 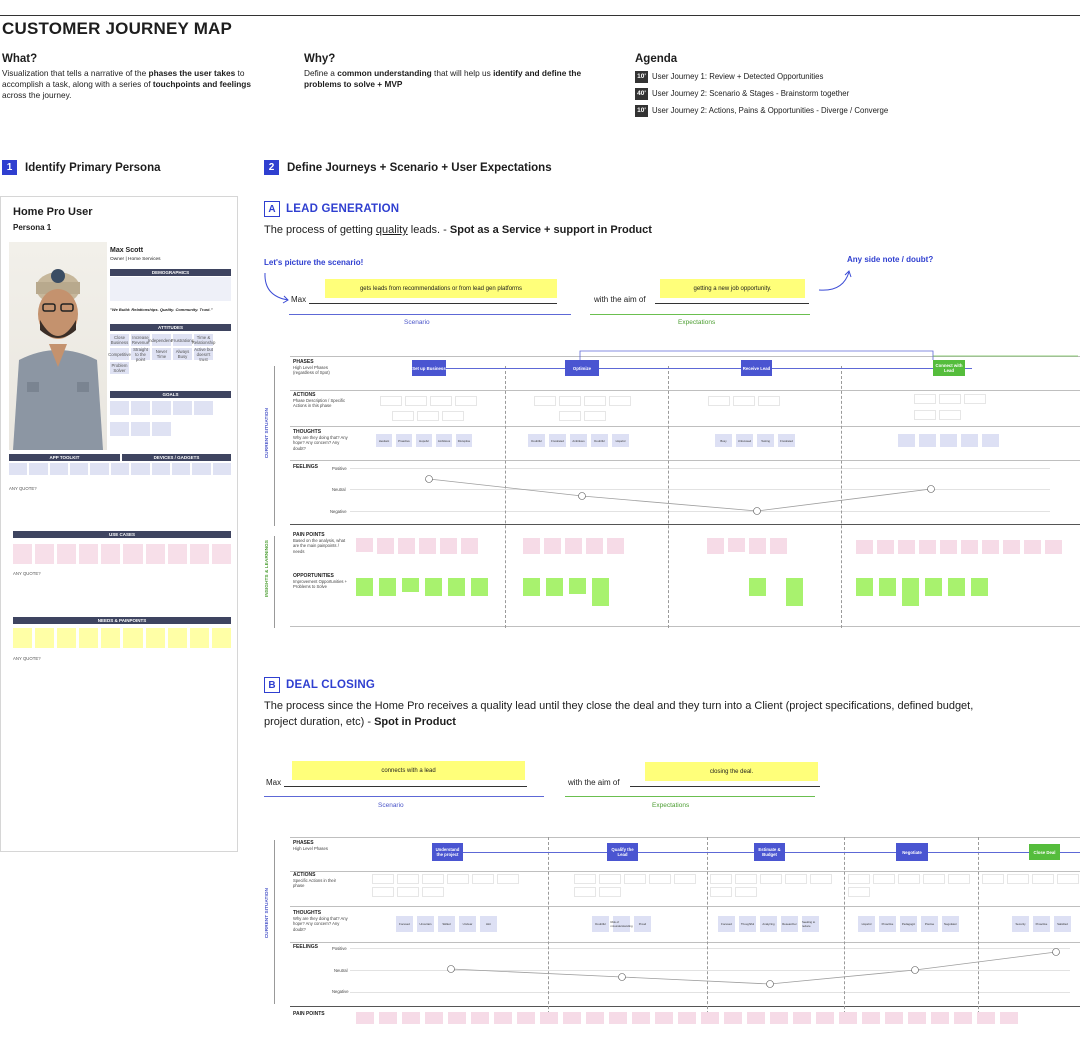 What do you see at coordinates (32, 227) in the screenshot?
I see `persona-subtitle: Persona 1` at bounding box center [32, 227].